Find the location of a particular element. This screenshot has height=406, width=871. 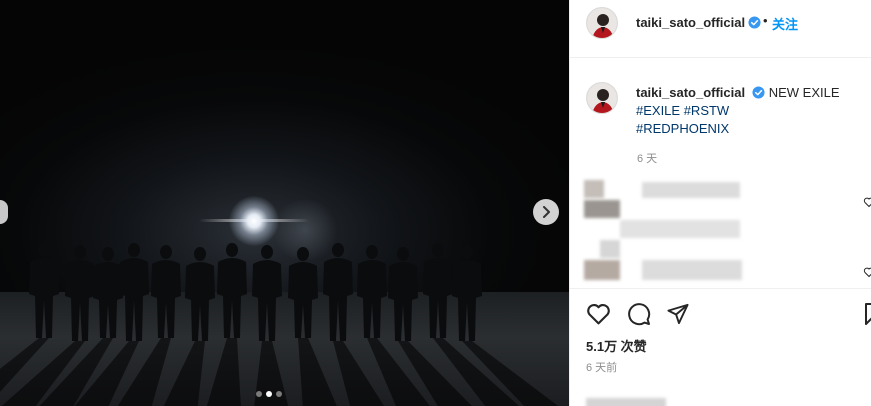

post-actions: 5.1万 次赞 6 天前 is located at coordinates (720, 347).